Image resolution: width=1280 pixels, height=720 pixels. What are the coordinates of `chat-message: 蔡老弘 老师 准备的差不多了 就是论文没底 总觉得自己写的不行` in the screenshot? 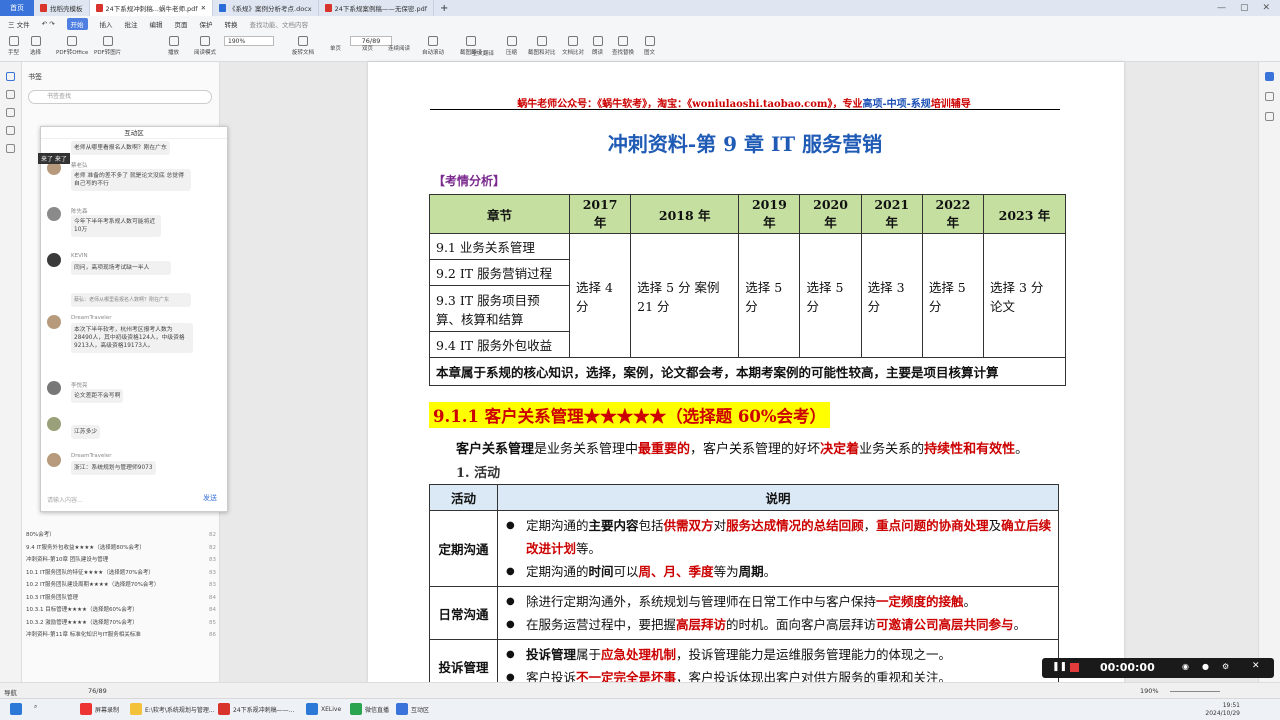 It's located at (132, 179).